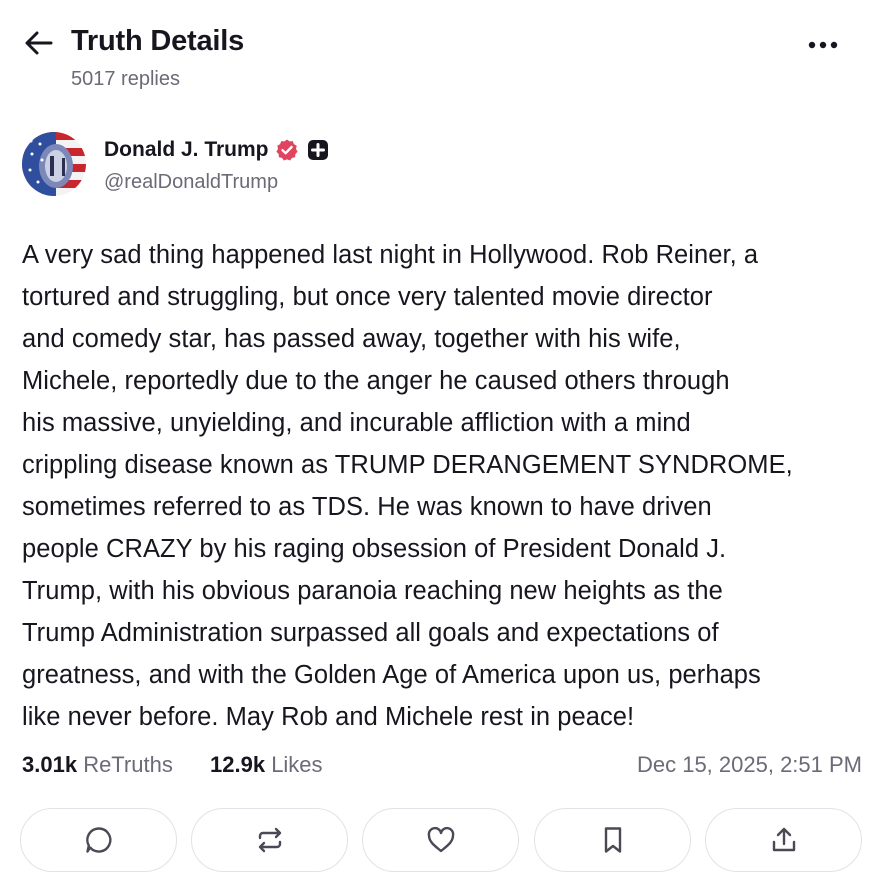 This screenshot has width=888, height=894. I want to click on verified-badge-icon, so click(287, 150).